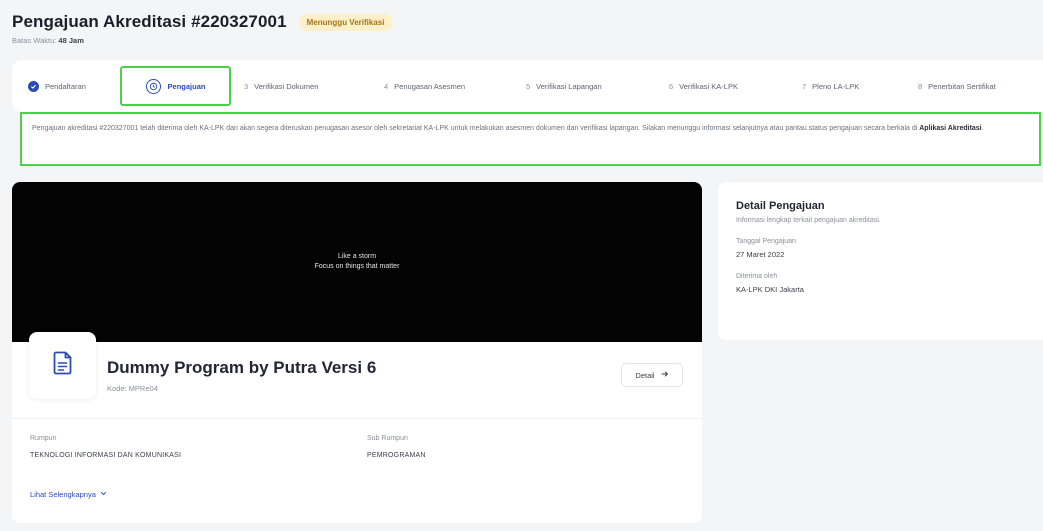  Describe the element at coordinates (357, 266) in the screenshot. I see `video-caption-line2: Focus on things that matter` at that location.